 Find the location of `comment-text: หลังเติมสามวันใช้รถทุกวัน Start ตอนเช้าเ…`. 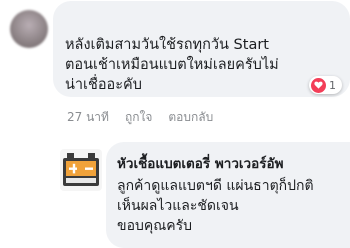

comment-text: หลังเติมสามวันใช้รถทุกวัน Start ตอนเช้าเ… is located at coordinates (172, 65).